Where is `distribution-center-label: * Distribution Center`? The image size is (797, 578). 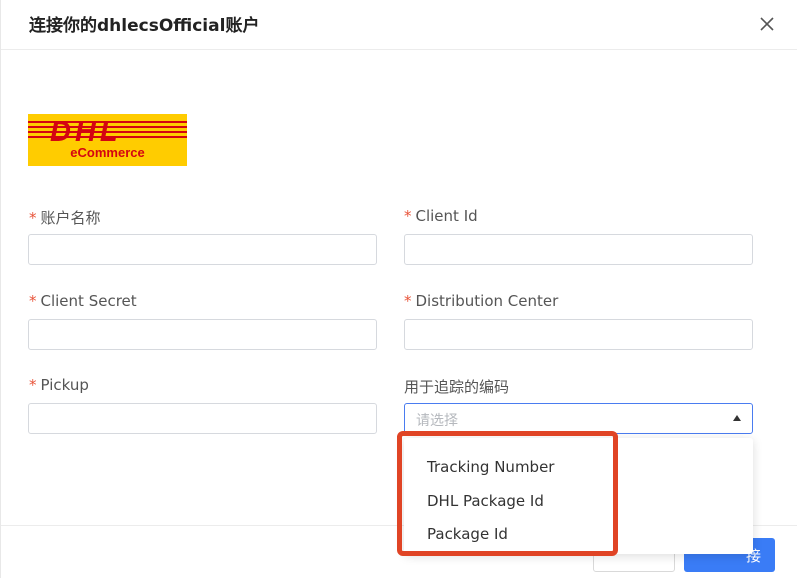 distribution-center-label: * Distribution Center is located at coordinates (481, 301).